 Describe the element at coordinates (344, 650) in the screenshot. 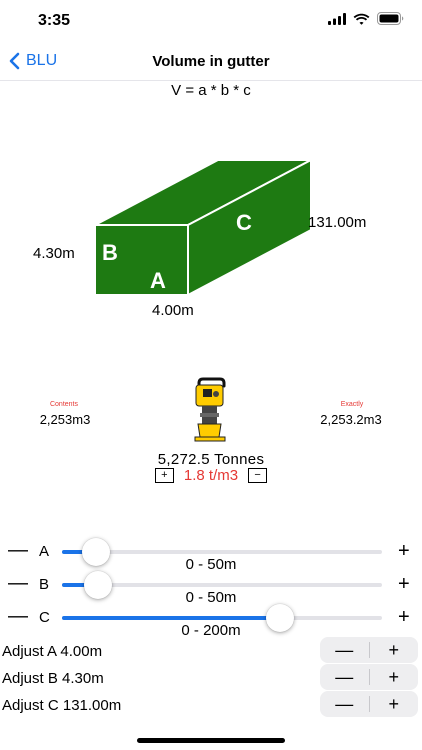

I see `adjust-a-decrement: —` at that location.